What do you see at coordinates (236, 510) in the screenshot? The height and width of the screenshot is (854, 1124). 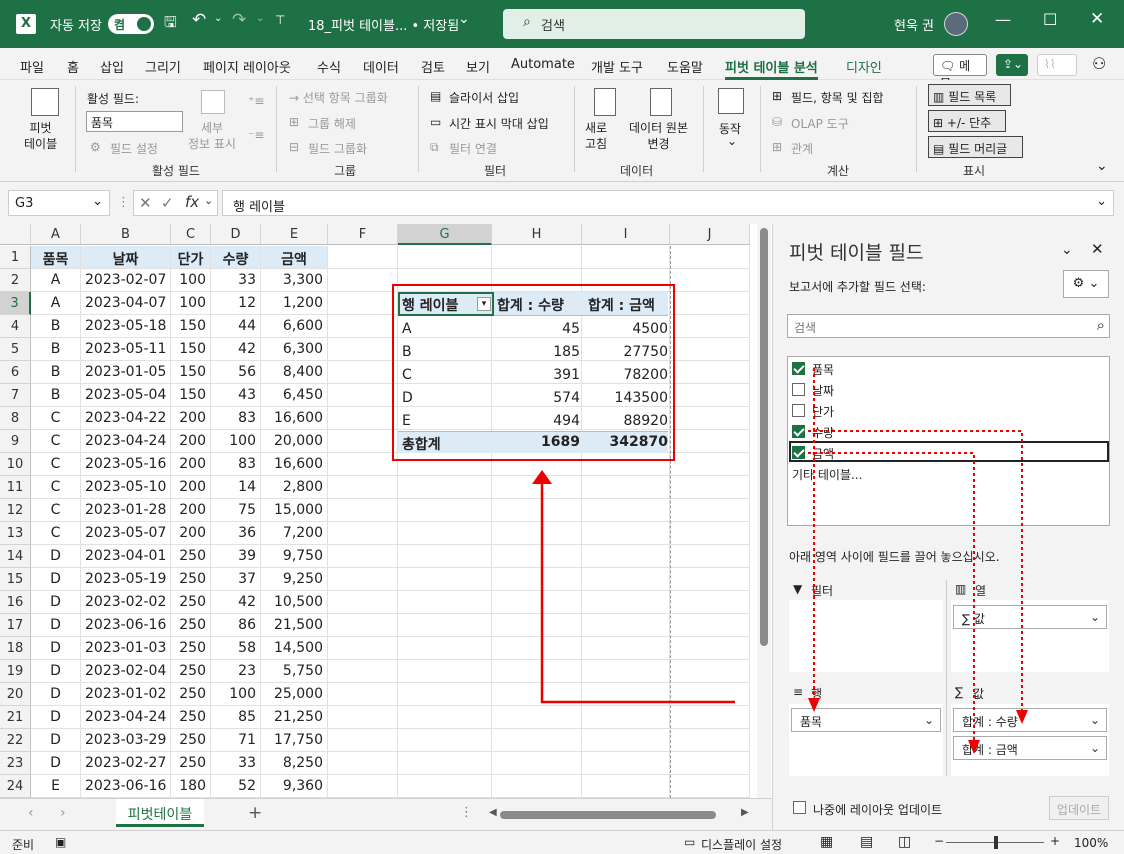 I see `table-cell: 75` at bounding box center [236, 510].